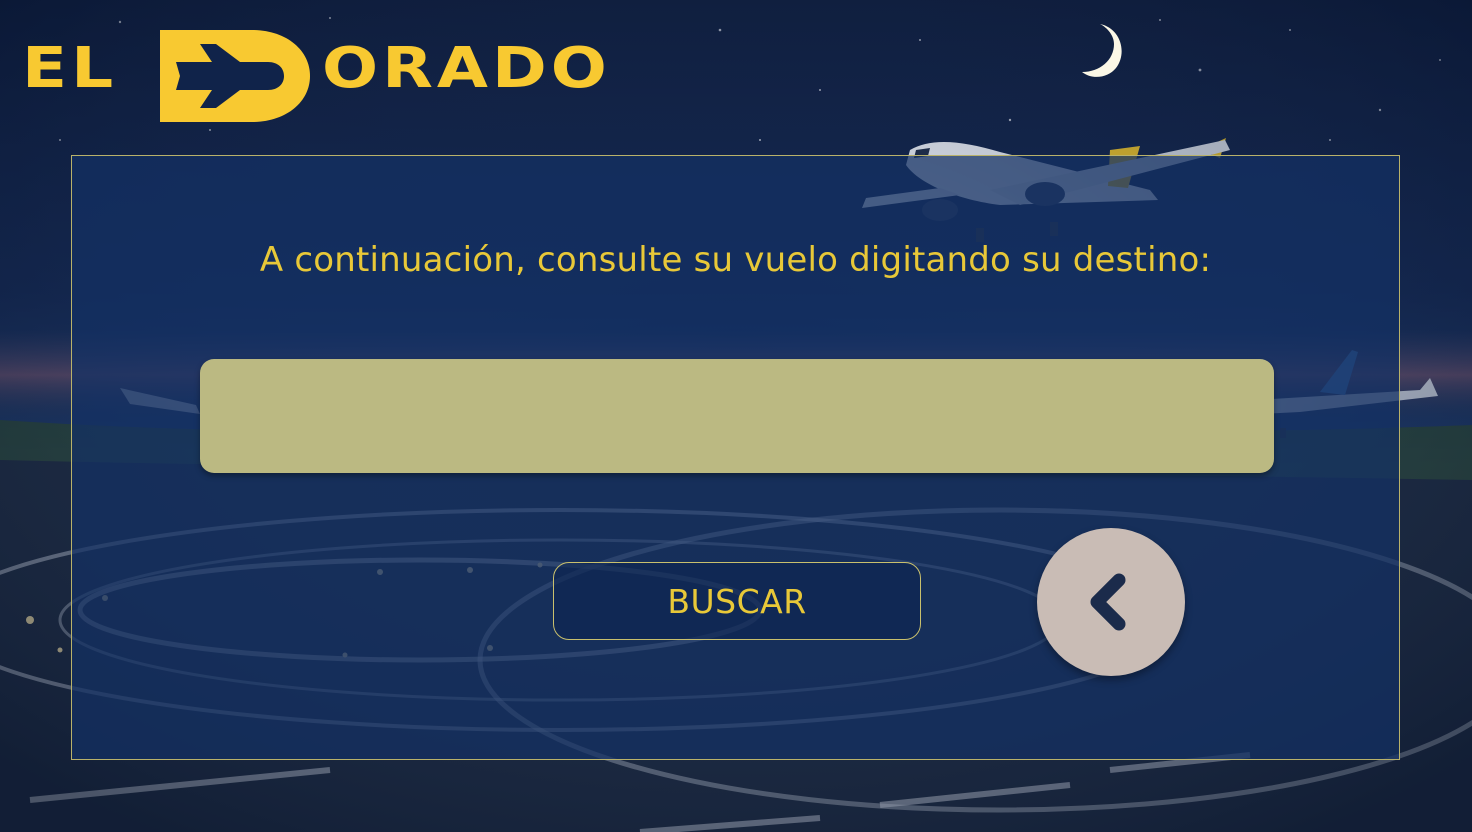 The width and height of the screenshot is (1472, 832). Describe the element at coordinates (1102, 50) in the screenshot. I see `moon-icon` at that location.